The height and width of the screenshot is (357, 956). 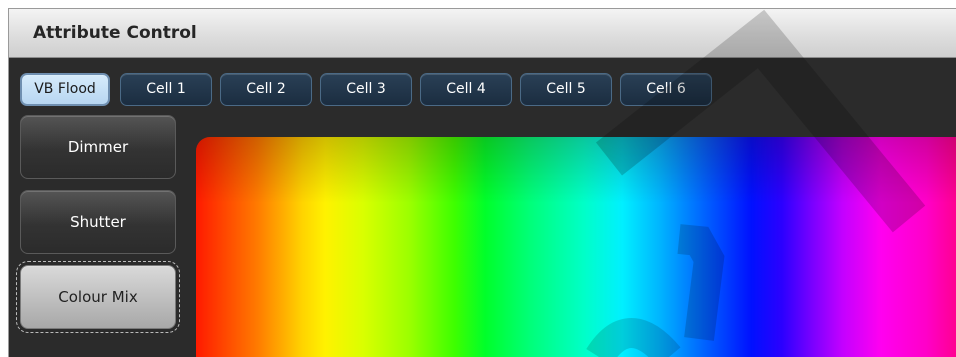 I want to click on colour-mix-button: Colour Mix, so click(x=98, y=297).